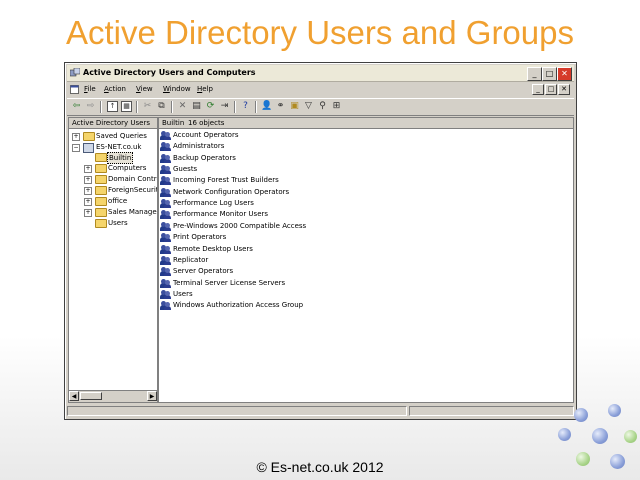 The height and width of the screenshot is (480, 640). What do you see at coordinates (205, 89) in the screenshot?
I see `menu-help: Help` at bounding box center [205, 89].